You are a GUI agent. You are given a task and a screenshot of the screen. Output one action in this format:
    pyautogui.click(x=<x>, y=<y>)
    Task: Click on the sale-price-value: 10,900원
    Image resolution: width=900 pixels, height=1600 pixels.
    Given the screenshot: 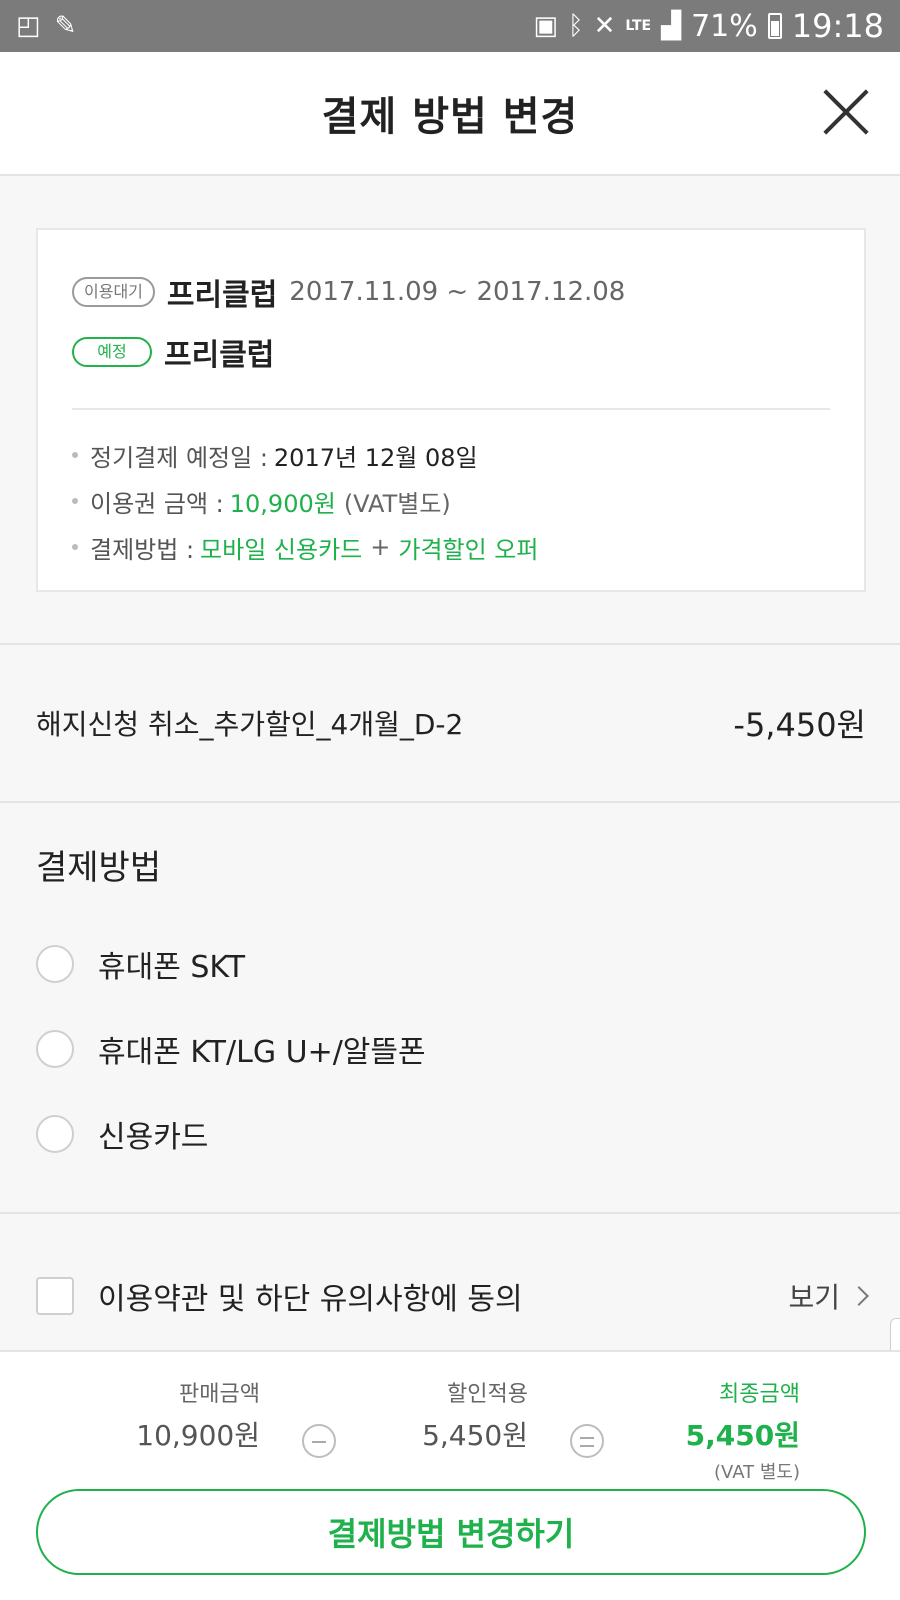 What is the action you would take?
    pyautogui.click(x=198, y=1435)
    